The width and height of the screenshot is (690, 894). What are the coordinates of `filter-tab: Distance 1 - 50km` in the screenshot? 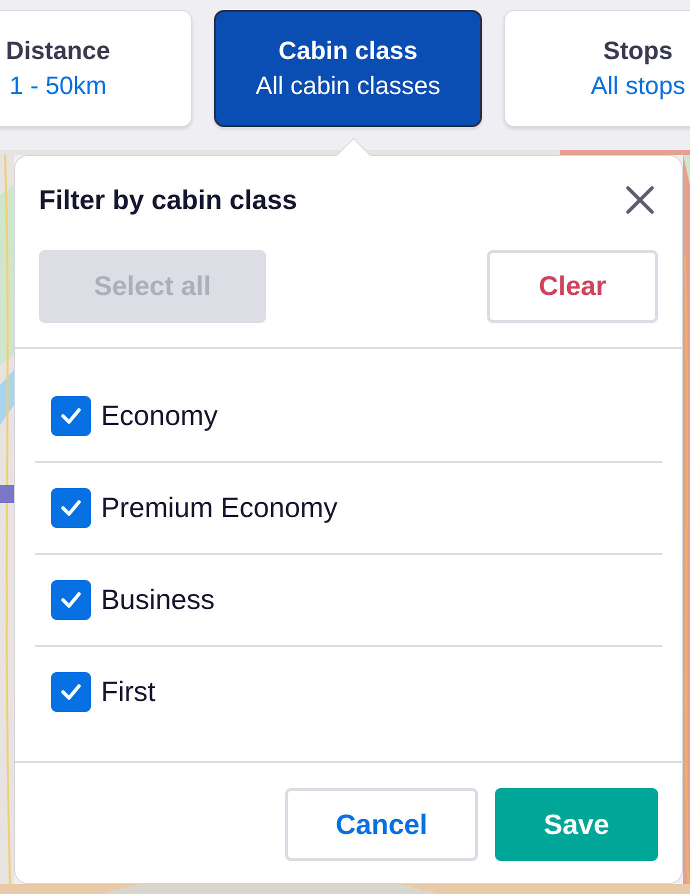 It's located at (96, 68).